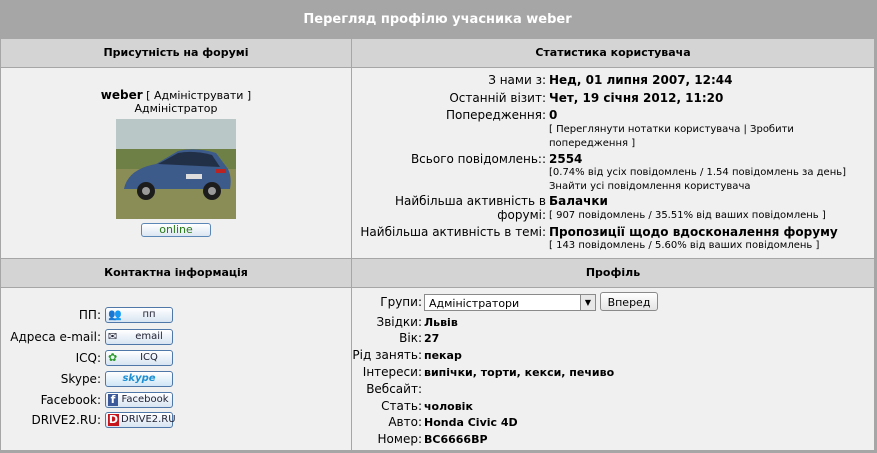 The height and width of the screenshot is (453, 877). I want to click on active-forum-label: Найбільша активність в форумі:, so click(470, 208).